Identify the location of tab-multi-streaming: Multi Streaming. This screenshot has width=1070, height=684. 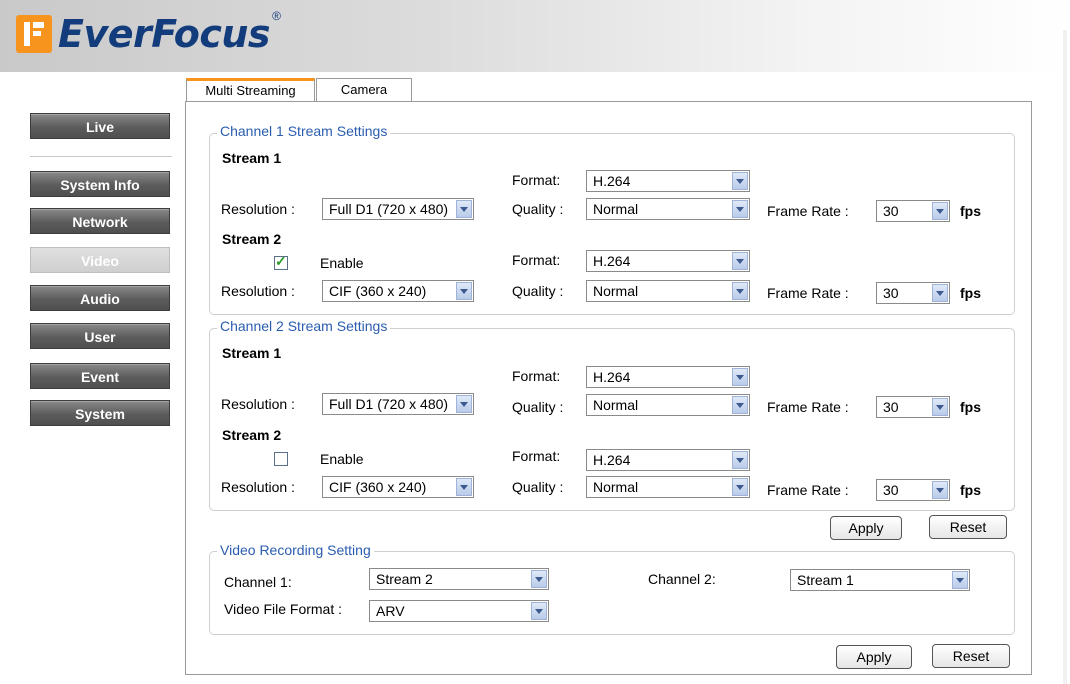
(250, 90).